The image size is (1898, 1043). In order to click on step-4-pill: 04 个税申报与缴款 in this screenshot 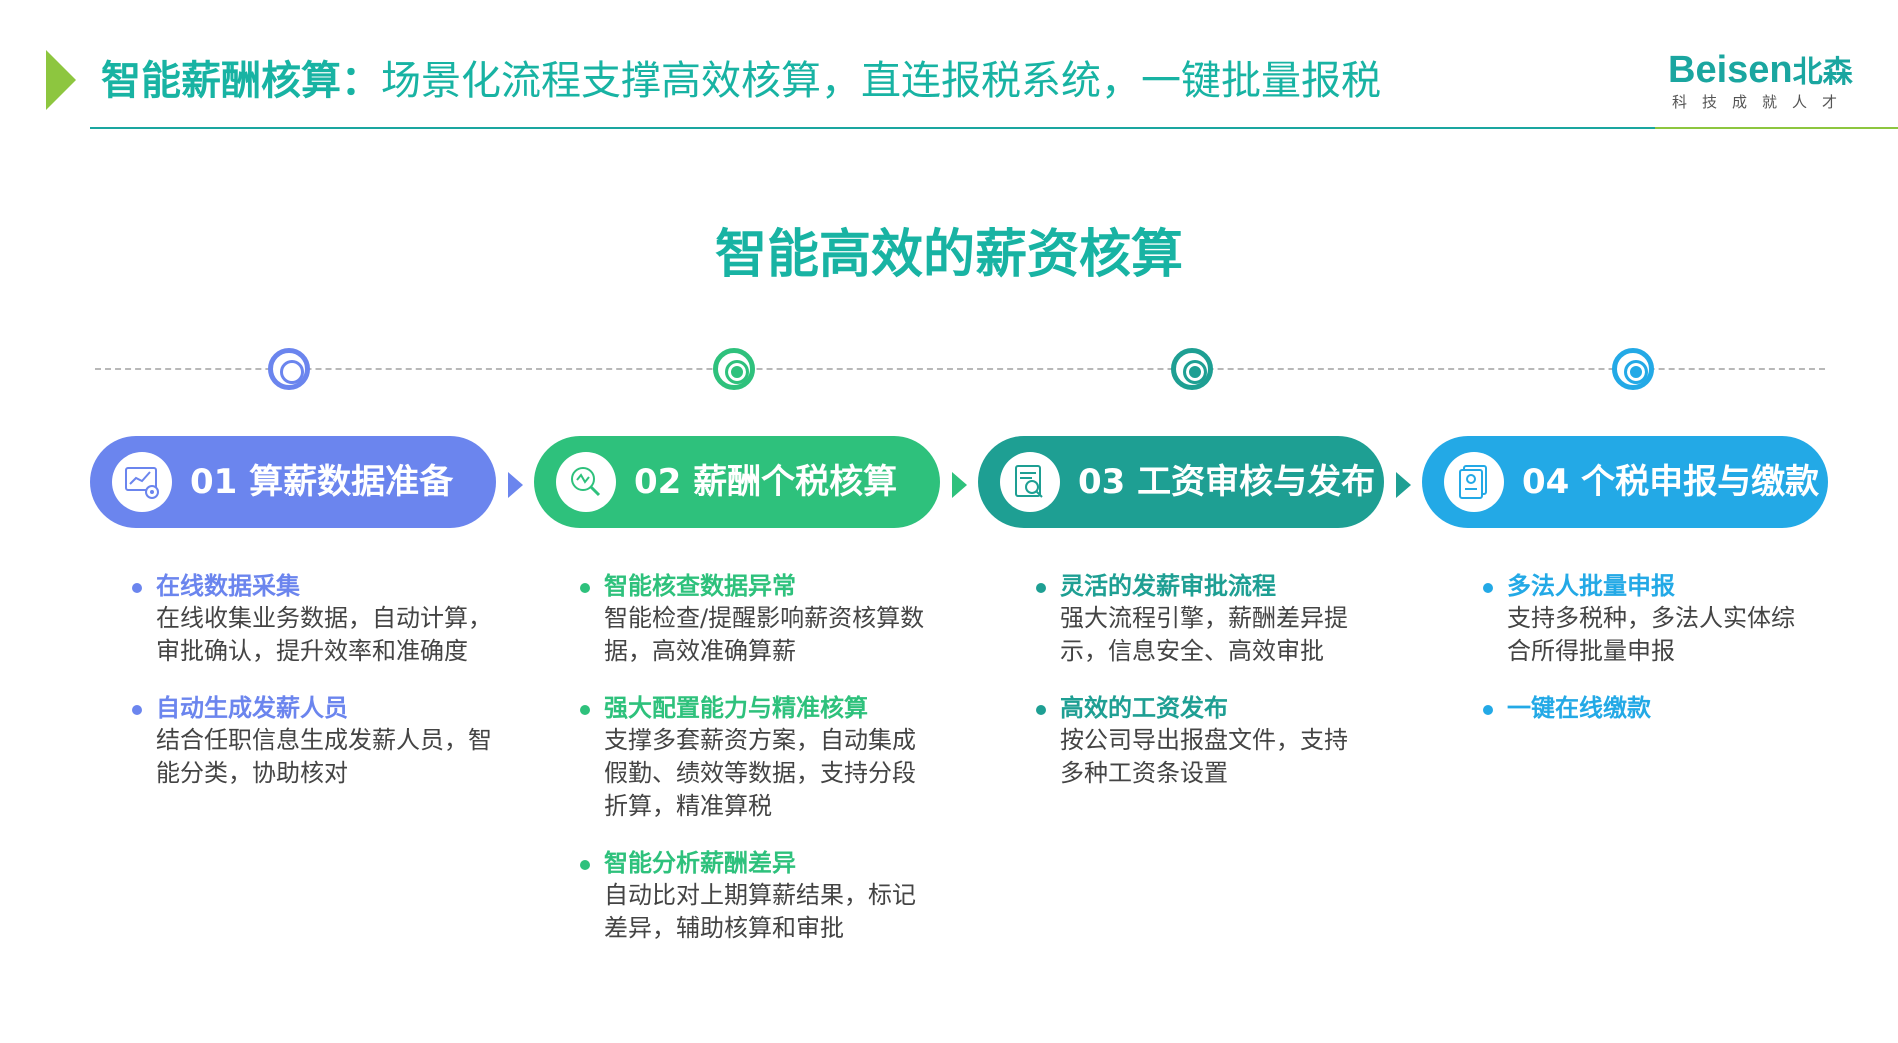, I will do `click(1625, 482)`.